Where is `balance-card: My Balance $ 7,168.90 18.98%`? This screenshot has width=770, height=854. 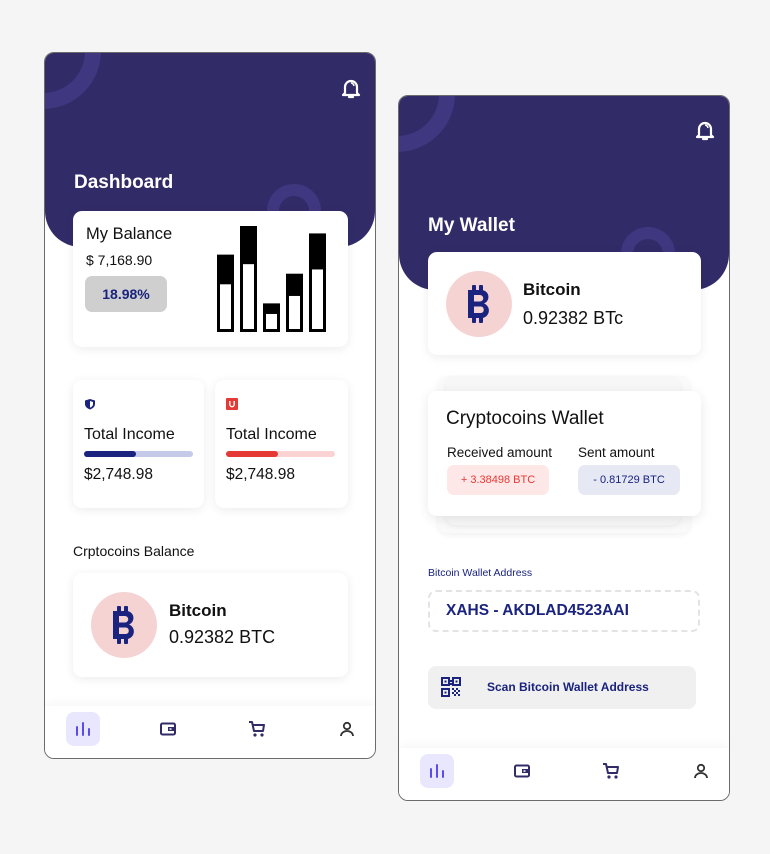 balance-card: My Balance $ 7,168.90 18.98% is located at coordinates (210, 279).